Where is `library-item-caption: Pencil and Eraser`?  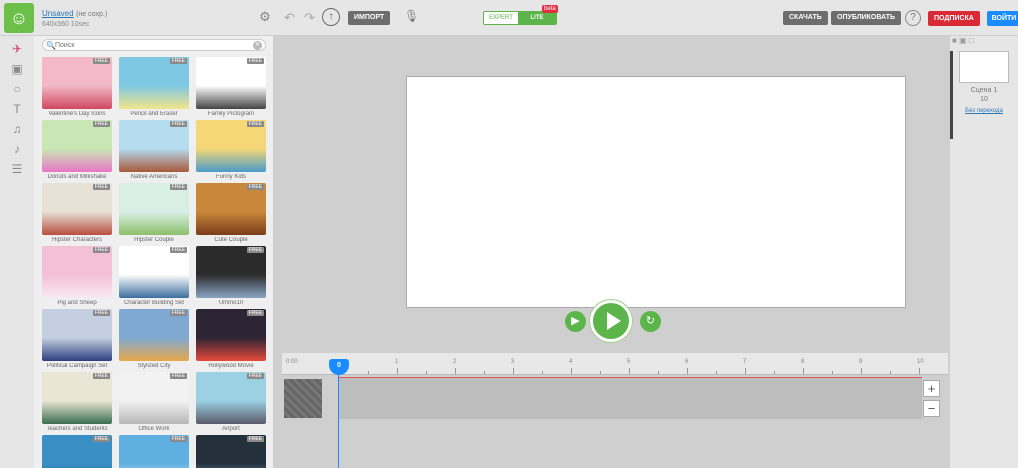 library-item-caption: Pencil and Eraser is located at coordinates (154, 114).